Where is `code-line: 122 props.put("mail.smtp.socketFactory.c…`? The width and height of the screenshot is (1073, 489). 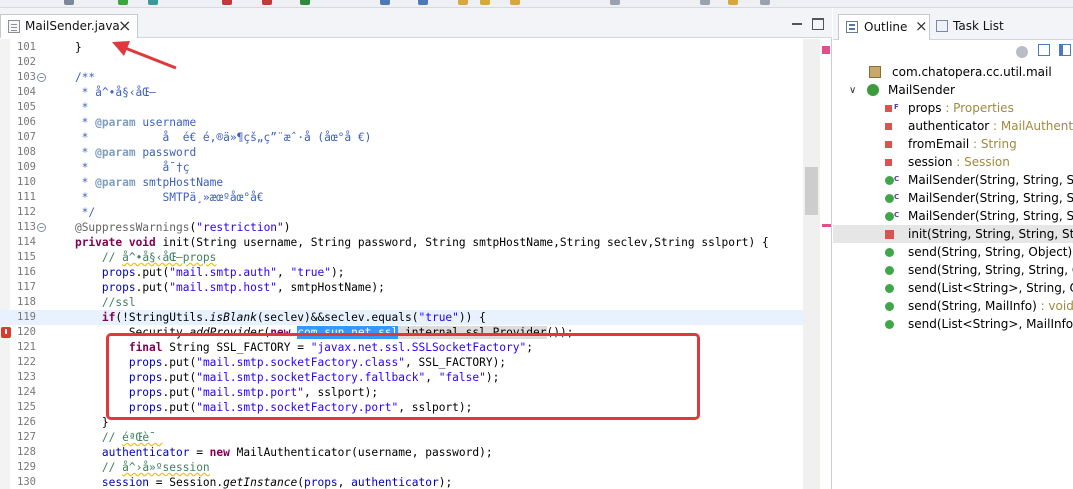 code-line: 122 props.put("mail.smtp.socketFactory.c… is located at coordinates (401, 362).